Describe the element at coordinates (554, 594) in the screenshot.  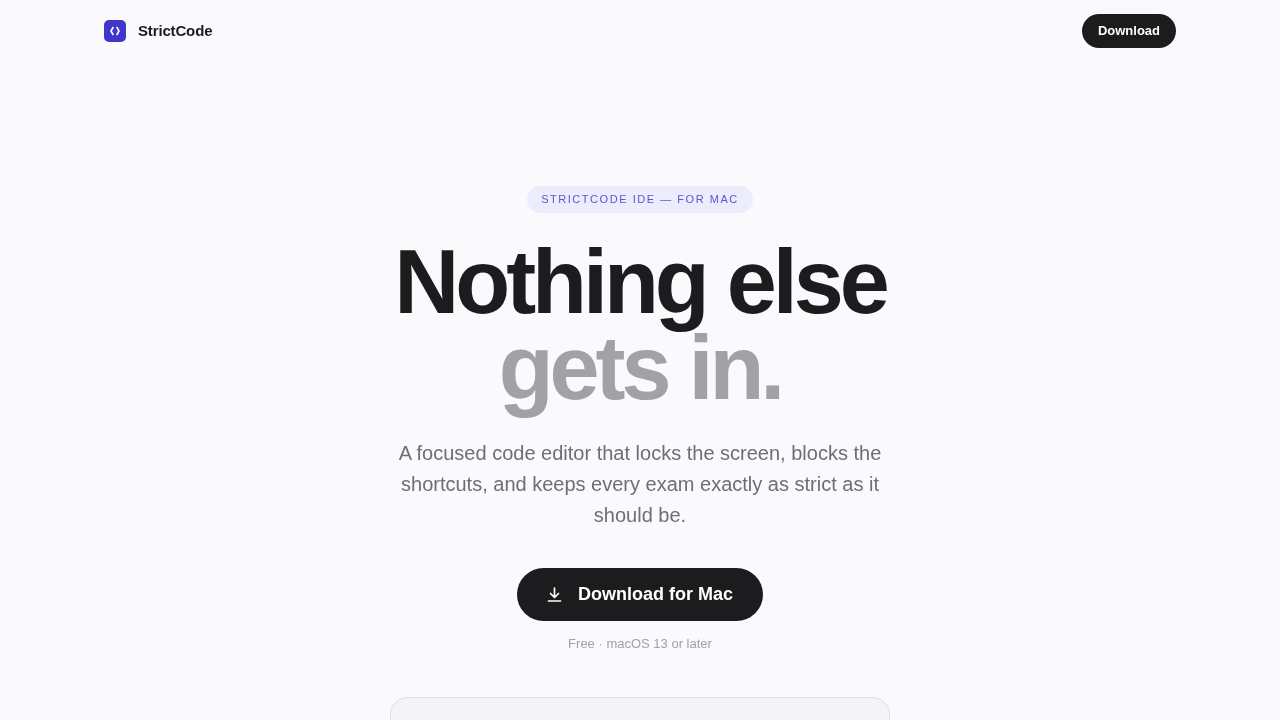
I see `download-icon` at that location.